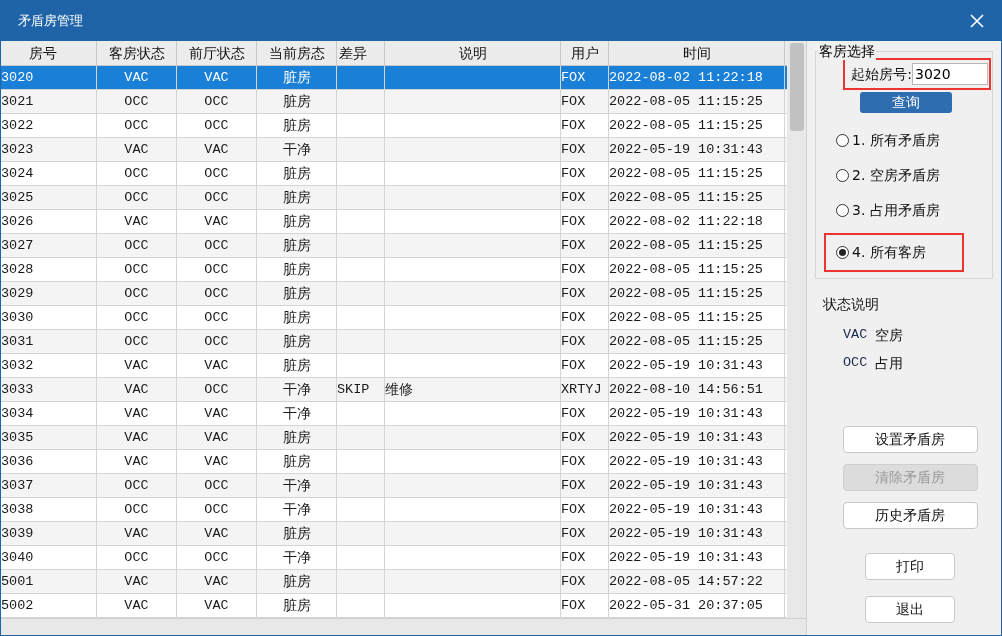 The image size is (1002, 636). I want to click on column-header: 房号, so click(49, 53).